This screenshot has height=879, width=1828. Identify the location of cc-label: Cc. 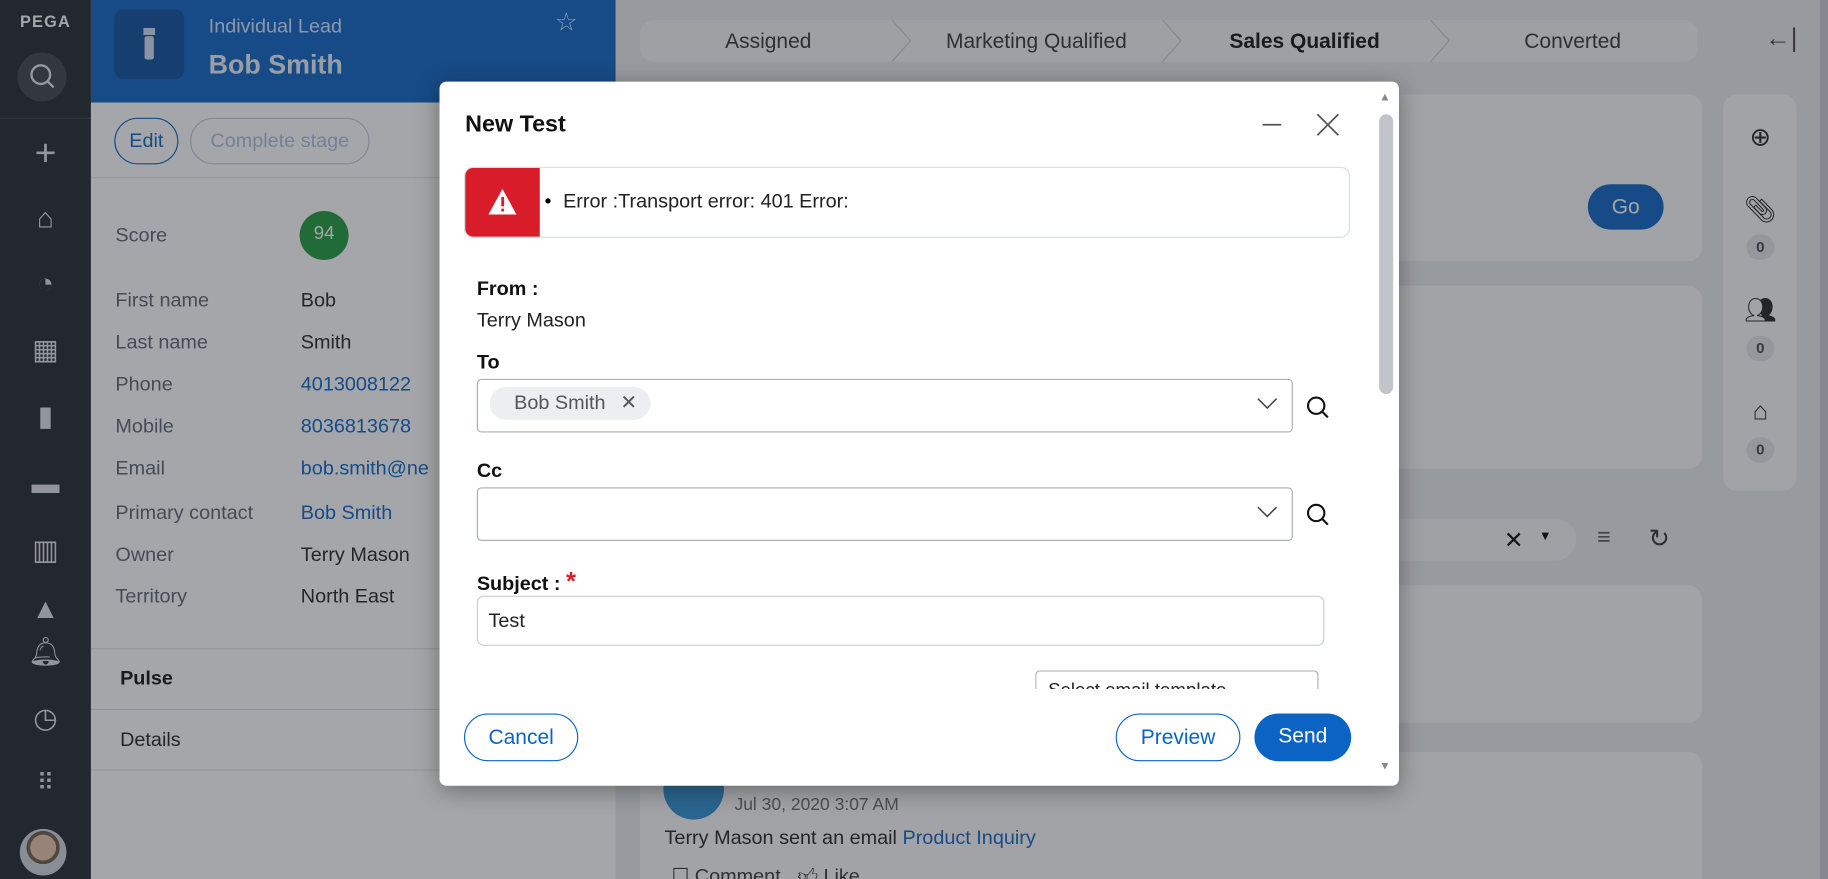
(489, 470).